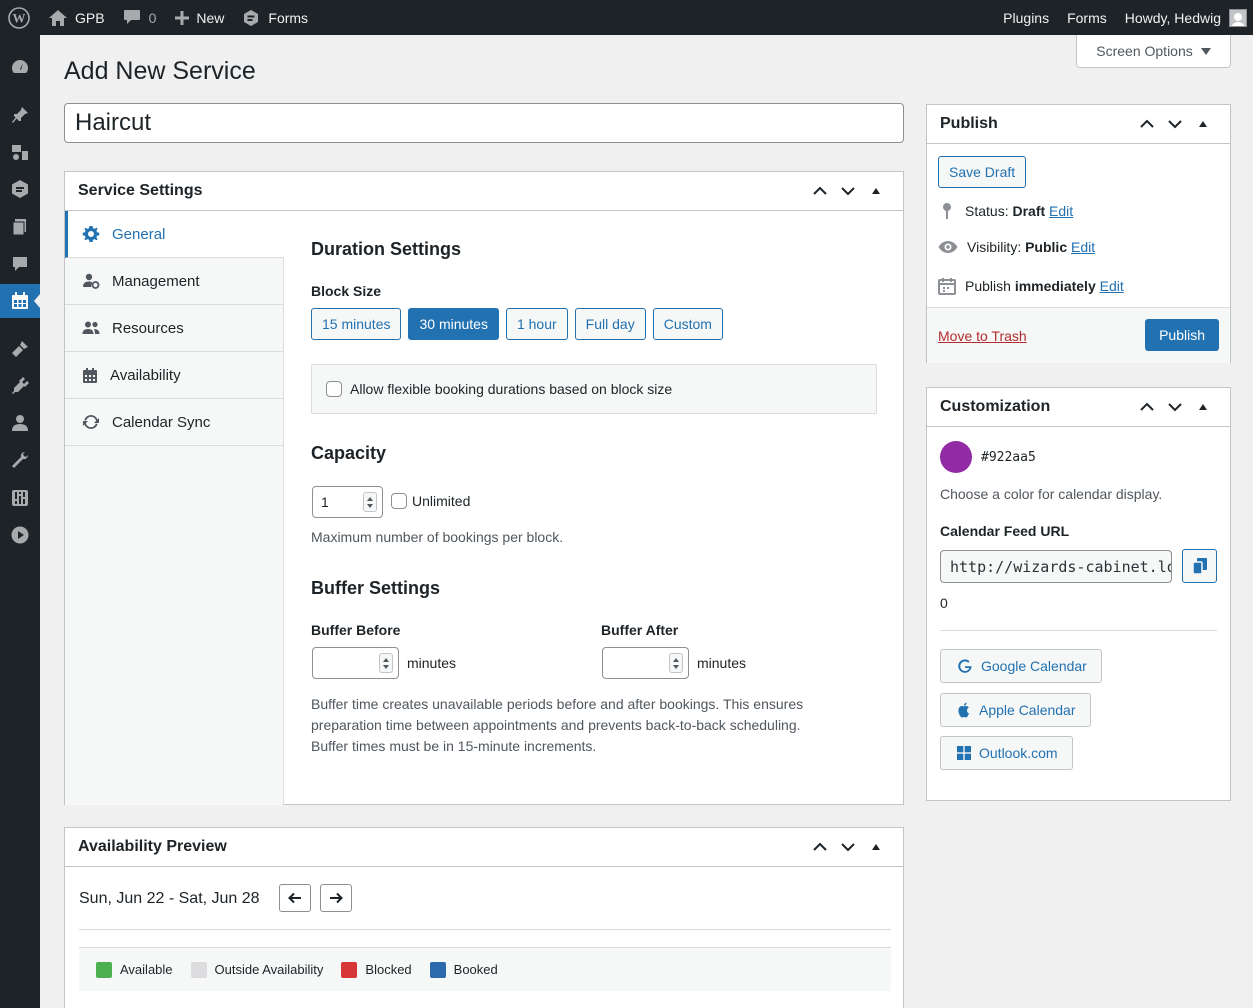 This screenshot has width=1253, height=1008. What do you see at coordinates (676, 663) in the screenshot?
I see `buffer-after-stepper` at bounding box center [676, 663].